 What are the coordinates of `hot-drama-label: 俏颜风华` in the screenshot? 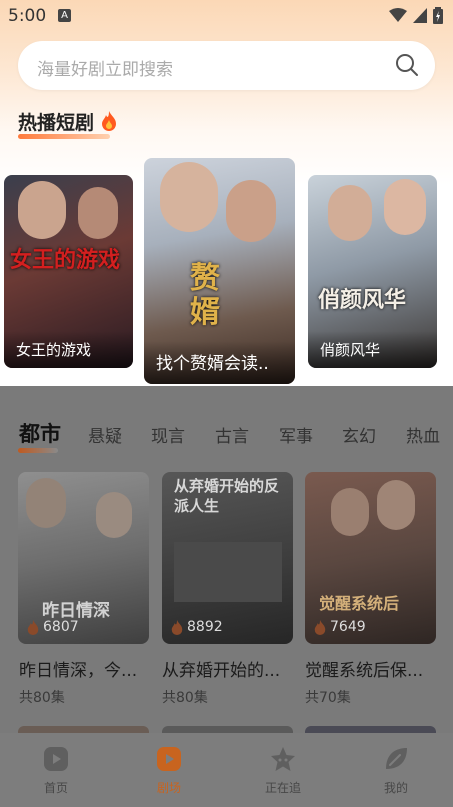 It's located at (372, 349).